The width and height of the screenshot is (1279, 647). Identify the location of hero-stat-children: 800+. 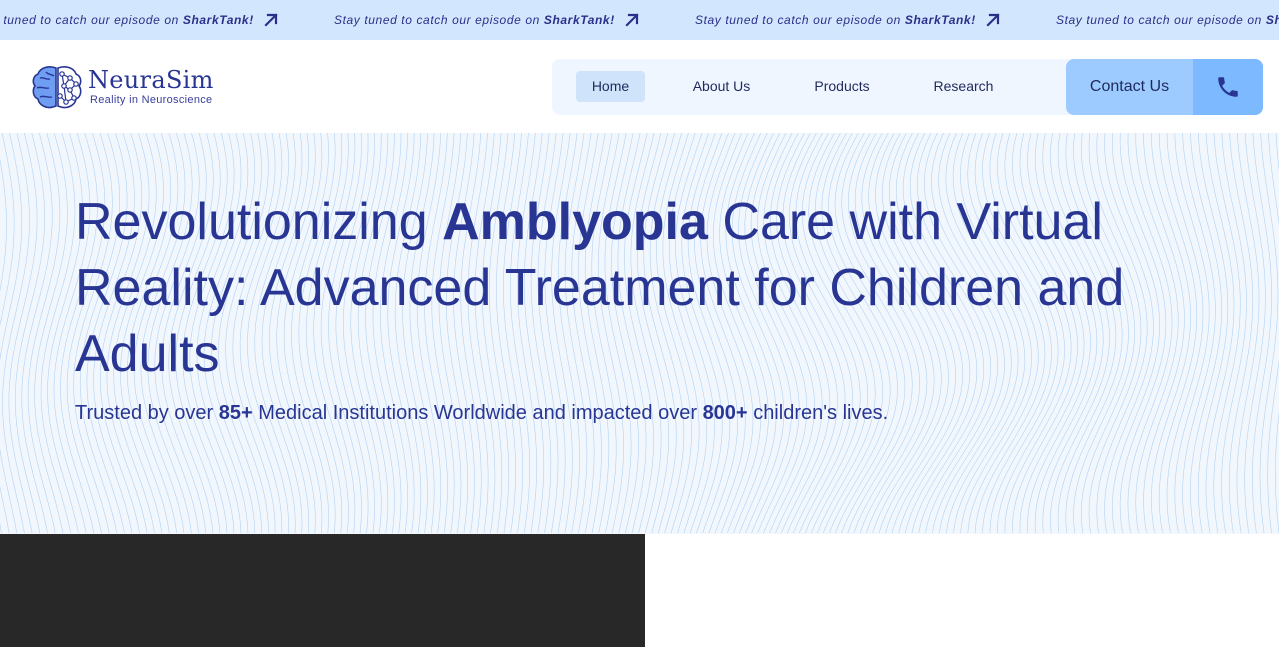
(725, 413).